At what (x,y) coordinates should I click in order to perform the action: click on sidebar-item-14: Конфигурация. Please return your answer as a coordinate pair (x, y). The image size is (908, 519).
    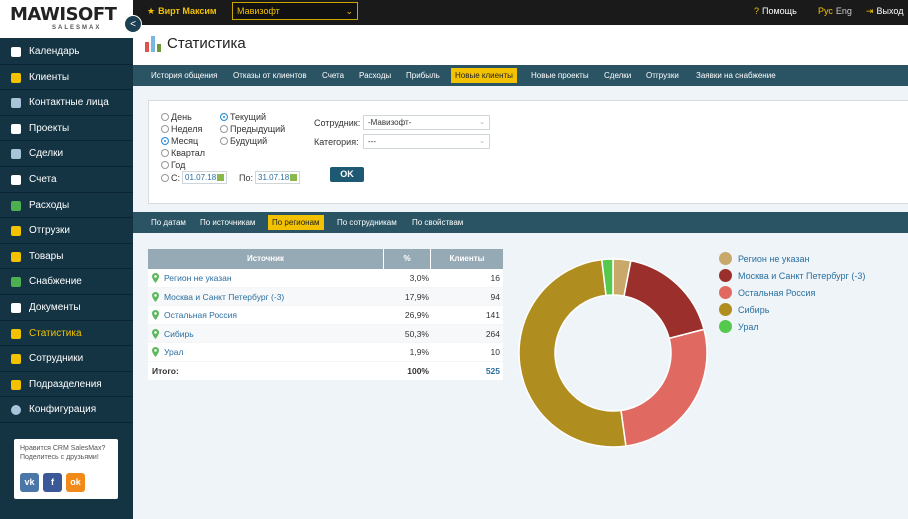
    Looking at the image, I should click on (66, 410).